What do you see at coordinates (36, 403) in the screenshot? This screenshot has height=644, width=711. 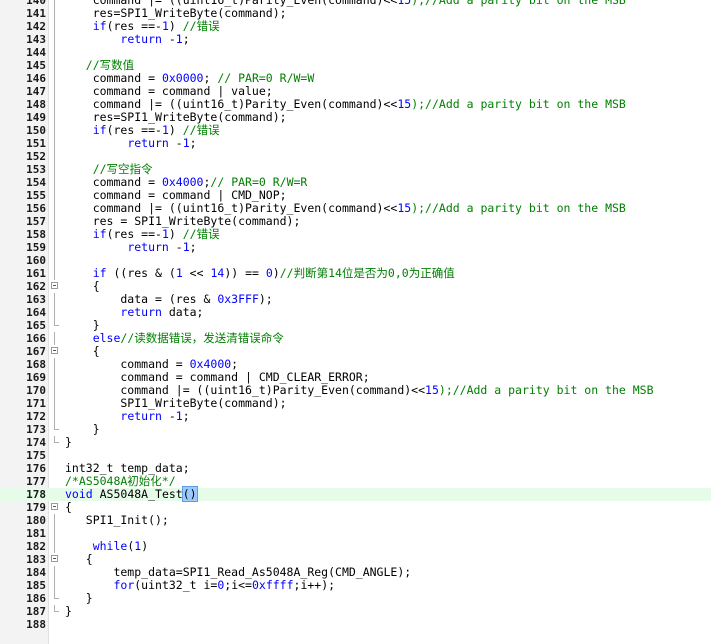 I see `line-number: 171` at bounding box center [36, 403].